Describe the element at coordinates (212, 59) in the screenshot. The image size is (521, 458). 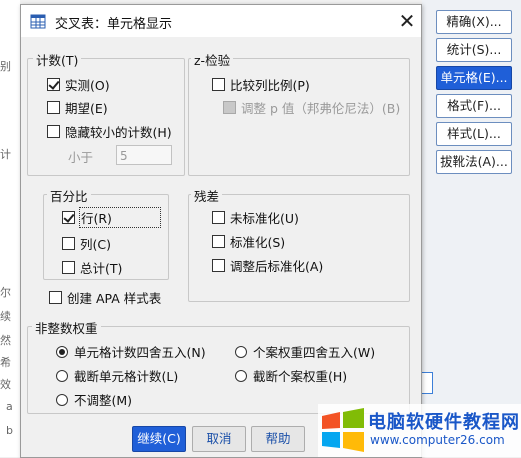
I see `z-test-legend: z-检验` at that location.